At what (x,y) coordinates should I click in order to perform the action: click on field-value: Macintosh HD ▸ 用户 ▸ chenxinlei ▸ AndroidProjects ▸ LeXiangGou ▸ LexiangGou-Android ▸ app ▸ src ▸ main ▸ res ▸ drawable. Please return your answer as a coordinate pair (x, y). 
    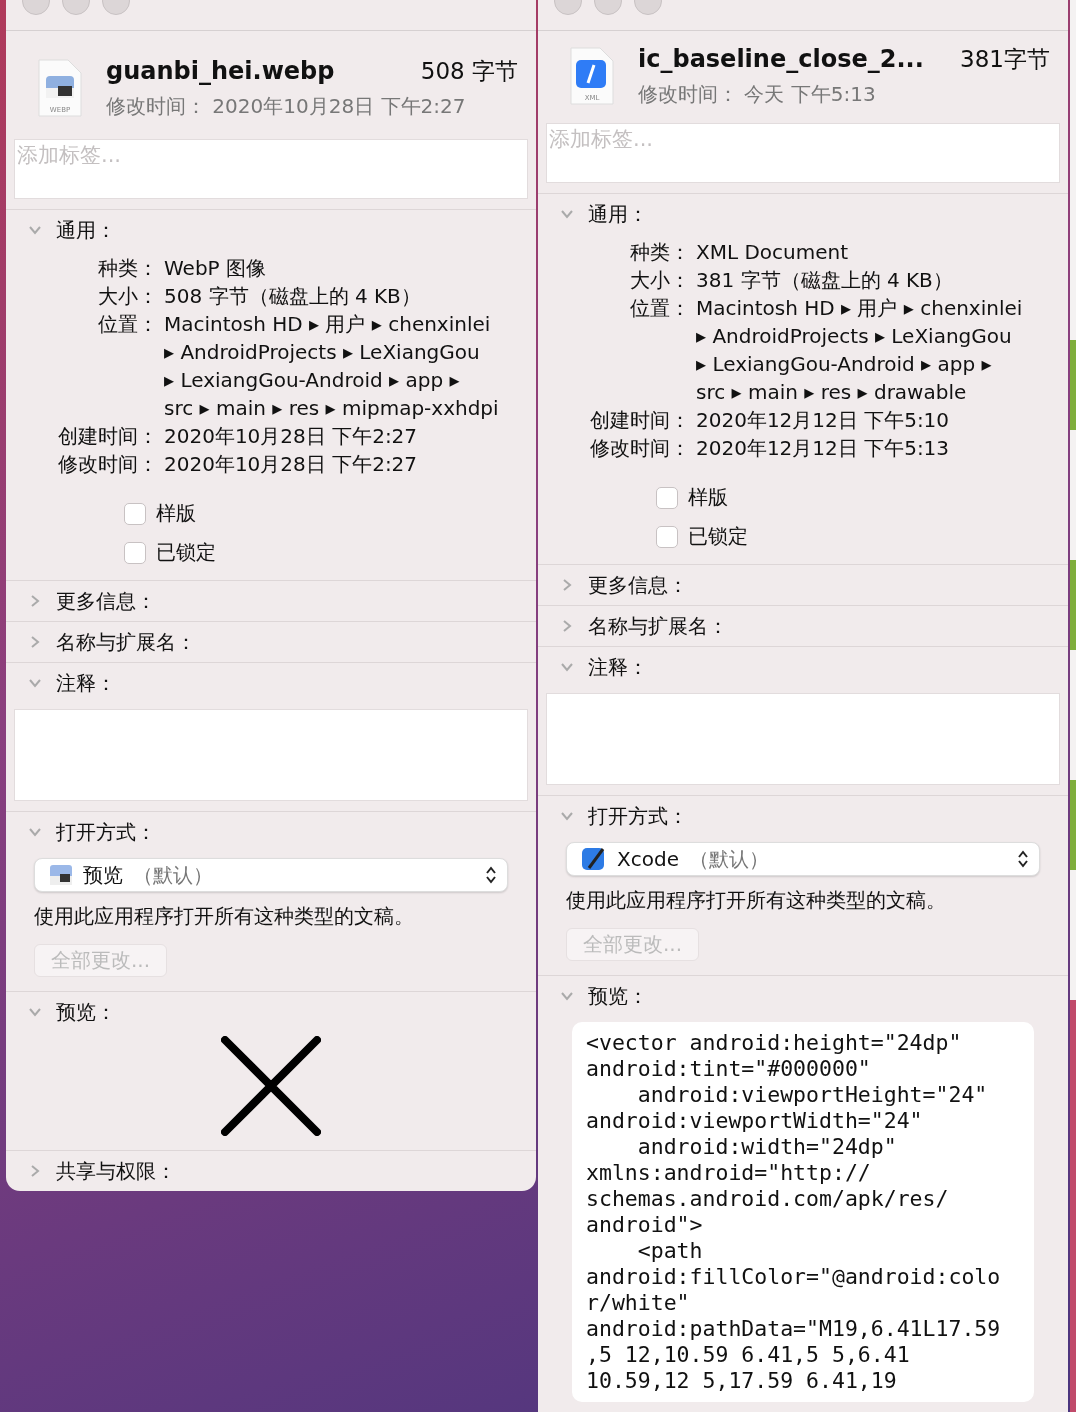
    Looking at the image, I should click on (859, 350).